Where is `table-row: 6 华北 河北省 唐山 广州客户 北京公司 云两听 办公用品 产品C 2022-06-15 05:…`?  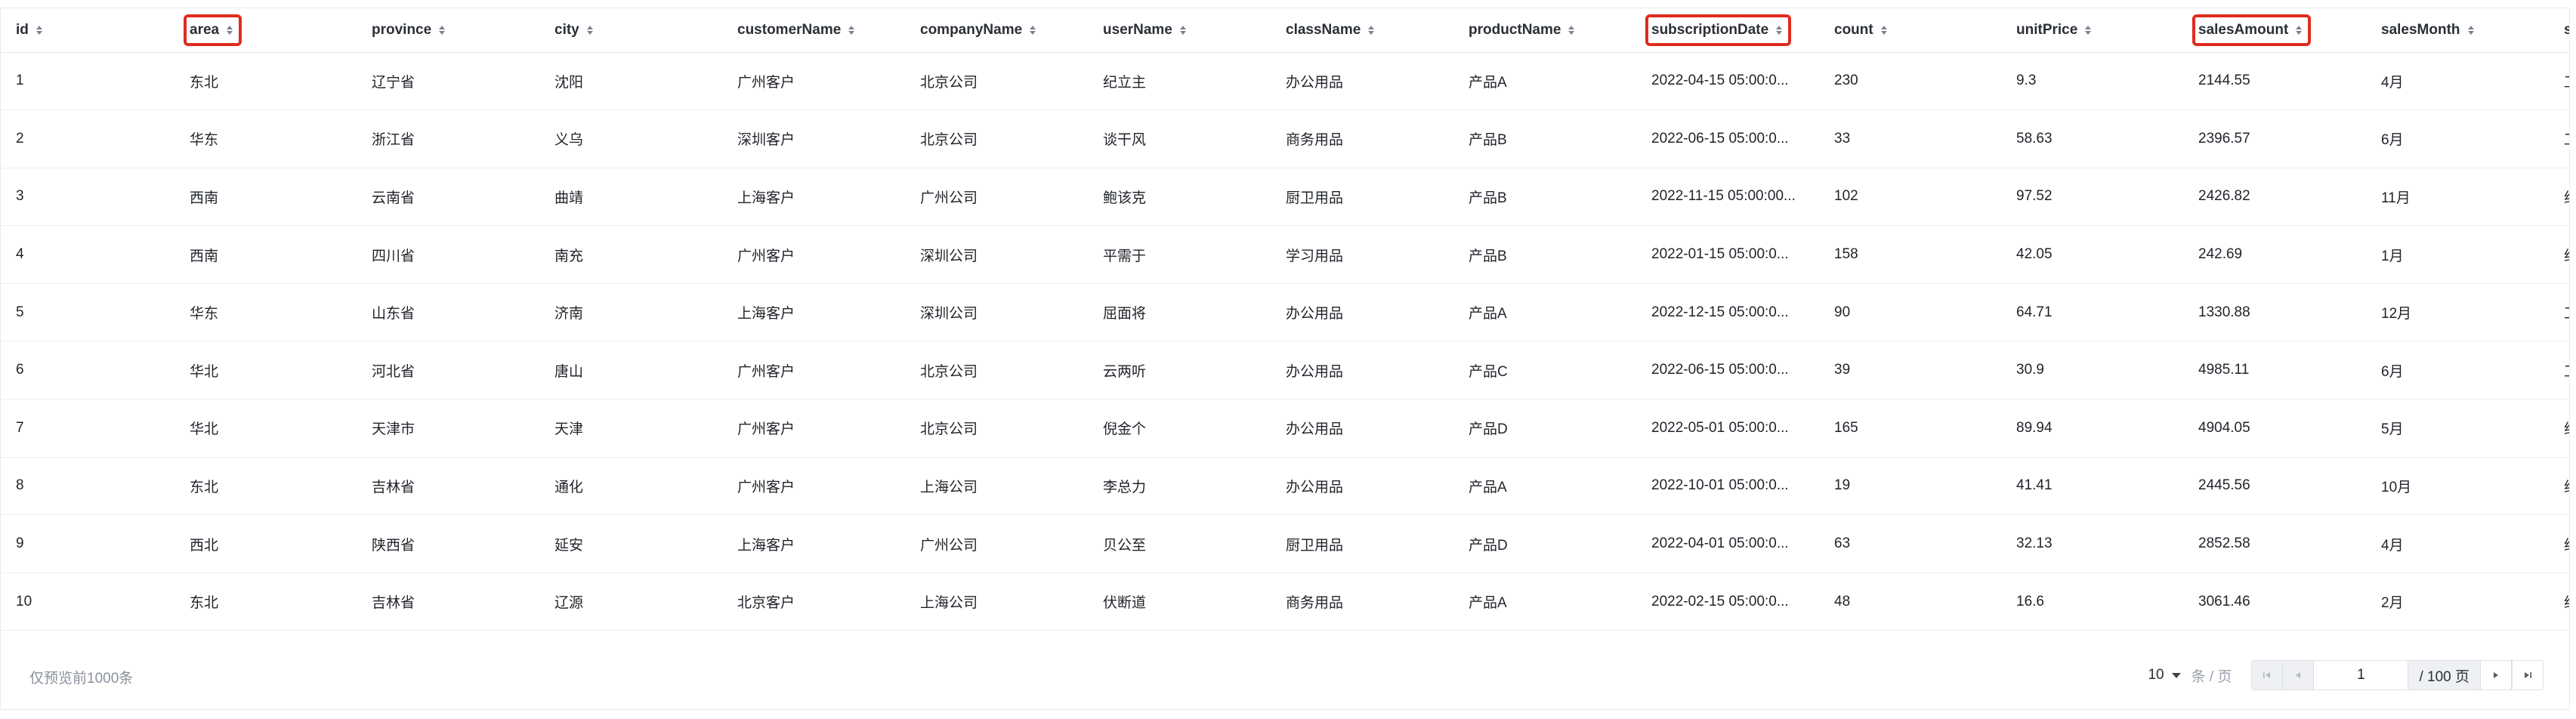
table-row: 6 华北 河北省 唐山 广州客户 北京公司 云两听 办公用品 产品C 2022-06-15 05:… is located at coordinates (1285, 370).